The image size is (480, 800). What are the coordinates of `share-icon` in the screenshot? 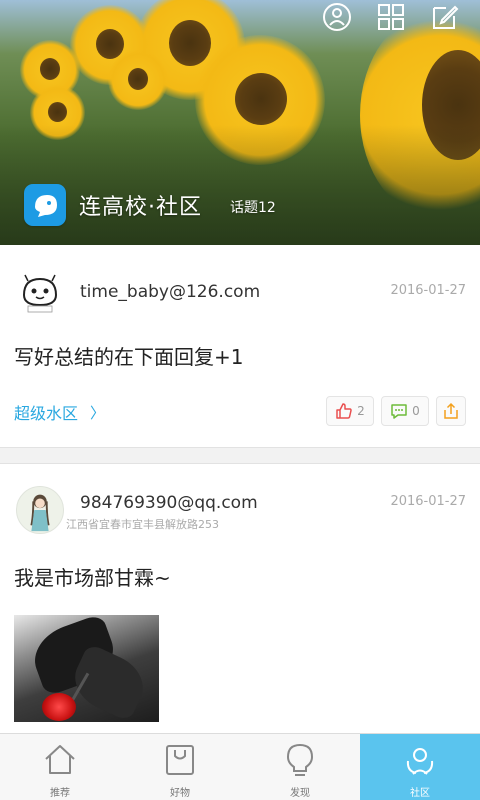 It's located at (451, 410).